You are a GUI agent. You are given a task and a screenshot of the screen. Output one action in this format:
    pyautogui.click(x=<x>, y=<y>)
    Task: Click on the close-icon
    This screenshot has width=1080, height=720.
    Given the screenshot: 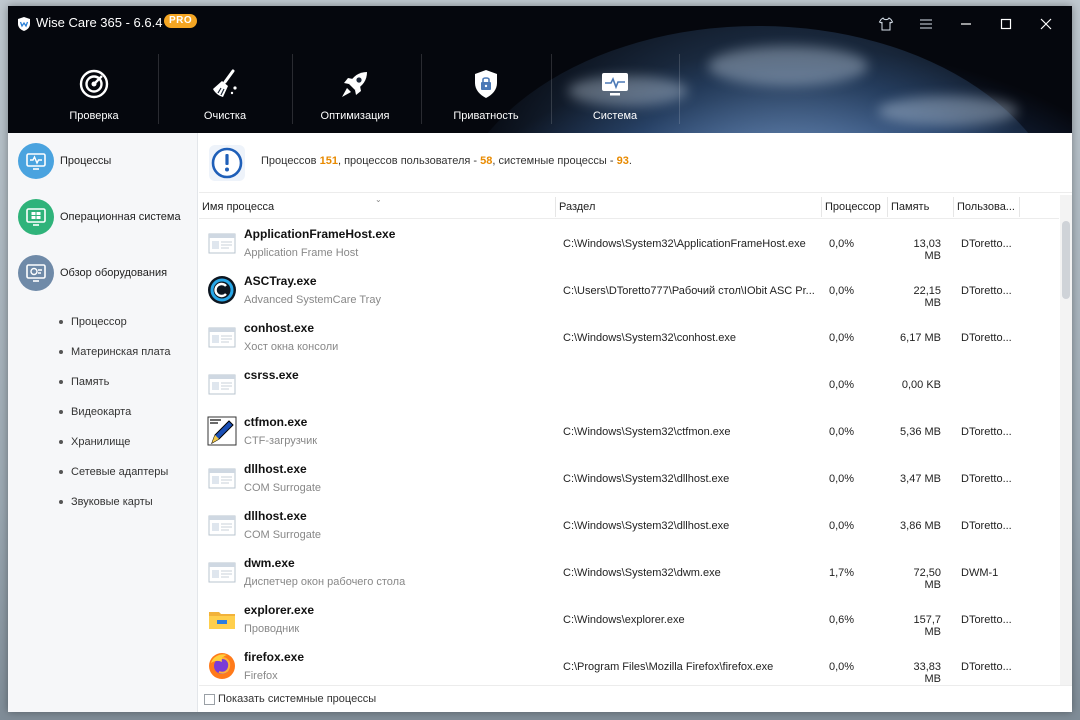 What is the action you would take?
    pyautogui.click(x=1046, y=24)
    